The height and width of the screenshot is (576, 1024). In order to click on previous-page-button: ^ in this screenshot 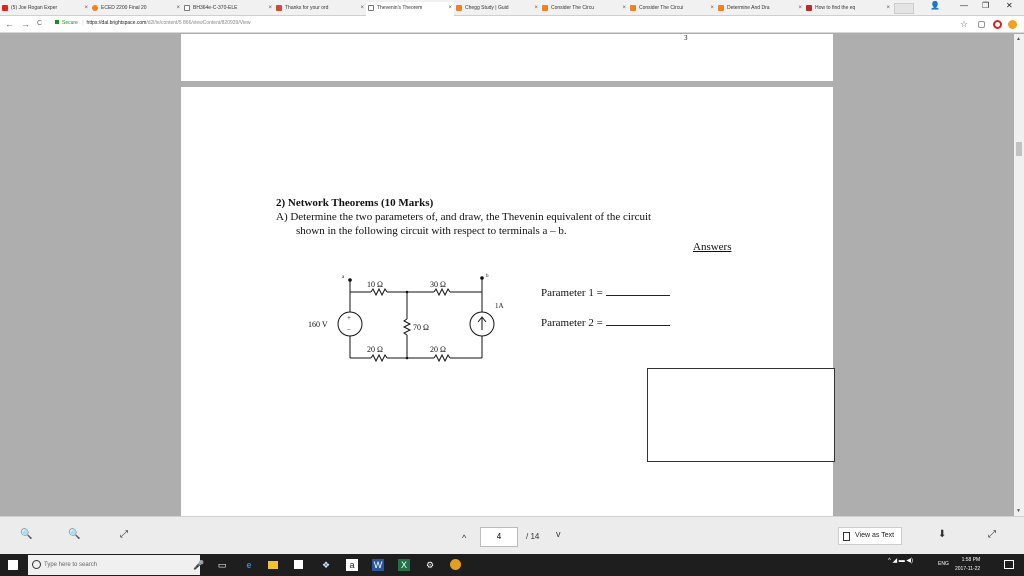, I will do `click(464, 538)`.